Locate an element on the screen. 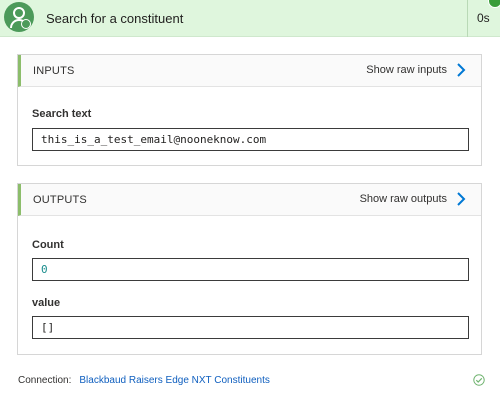  constituent-icon is located at coordinates (19, 17).